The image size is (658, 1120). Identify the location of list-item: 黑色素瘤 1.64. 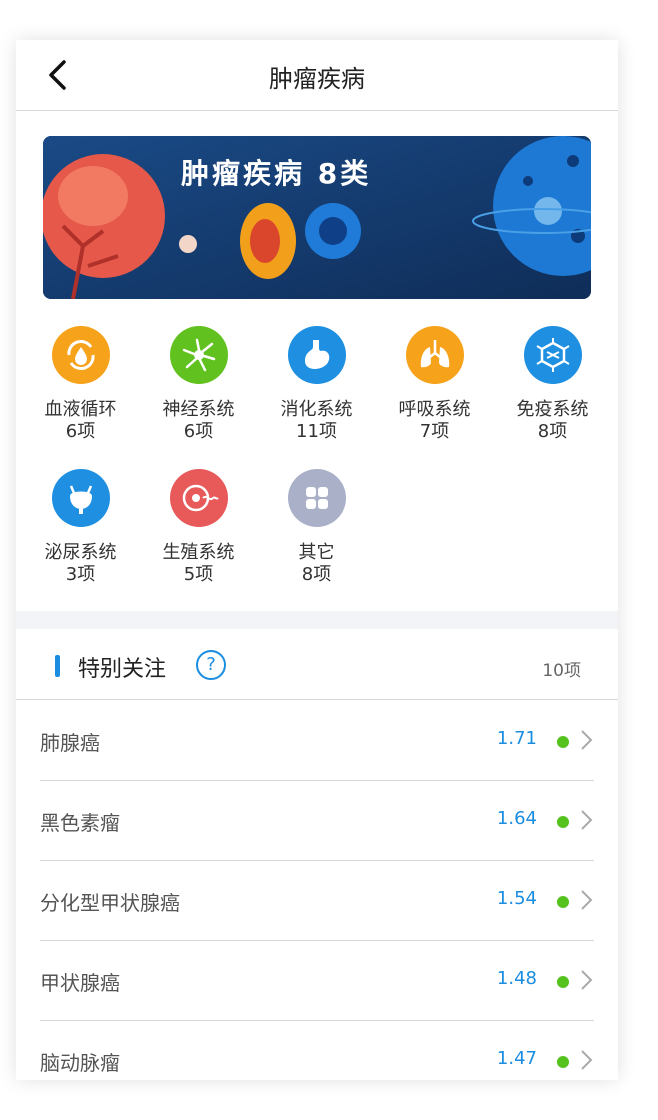
(317, 820).